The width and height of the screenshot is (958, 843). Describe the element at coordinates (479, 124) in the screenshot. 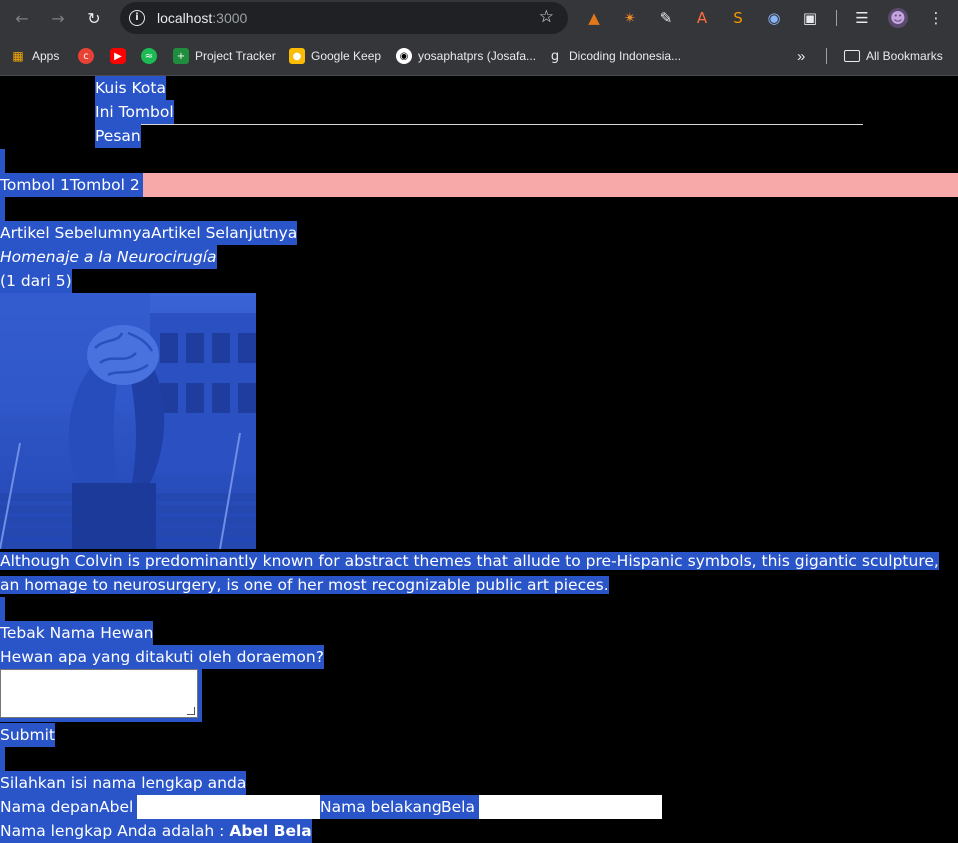

I see `nav-divider` at that location.